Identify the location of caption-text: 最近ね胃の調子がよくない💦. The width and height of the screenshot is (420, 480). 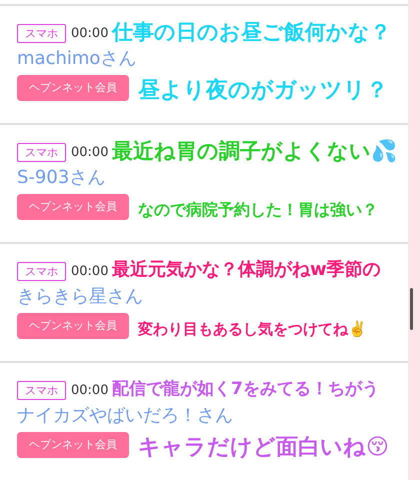
(254, 151).